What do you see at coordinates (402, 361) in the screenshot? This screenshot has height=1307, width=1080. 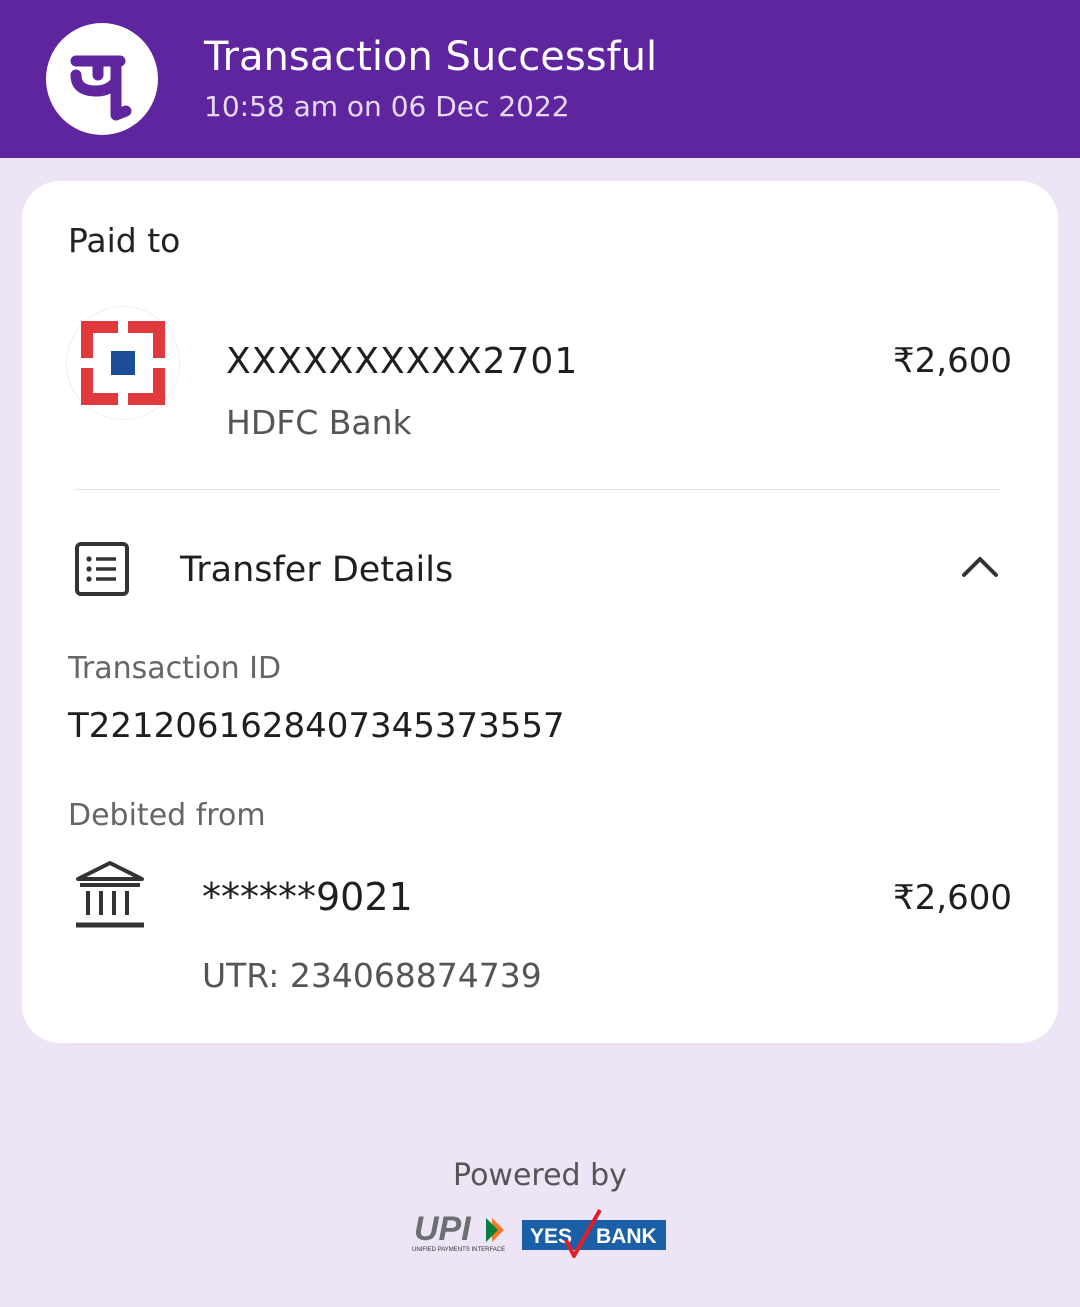 I see `payee-account-number: XXXXXXXXXX2701` at bounding box center [402, 361].